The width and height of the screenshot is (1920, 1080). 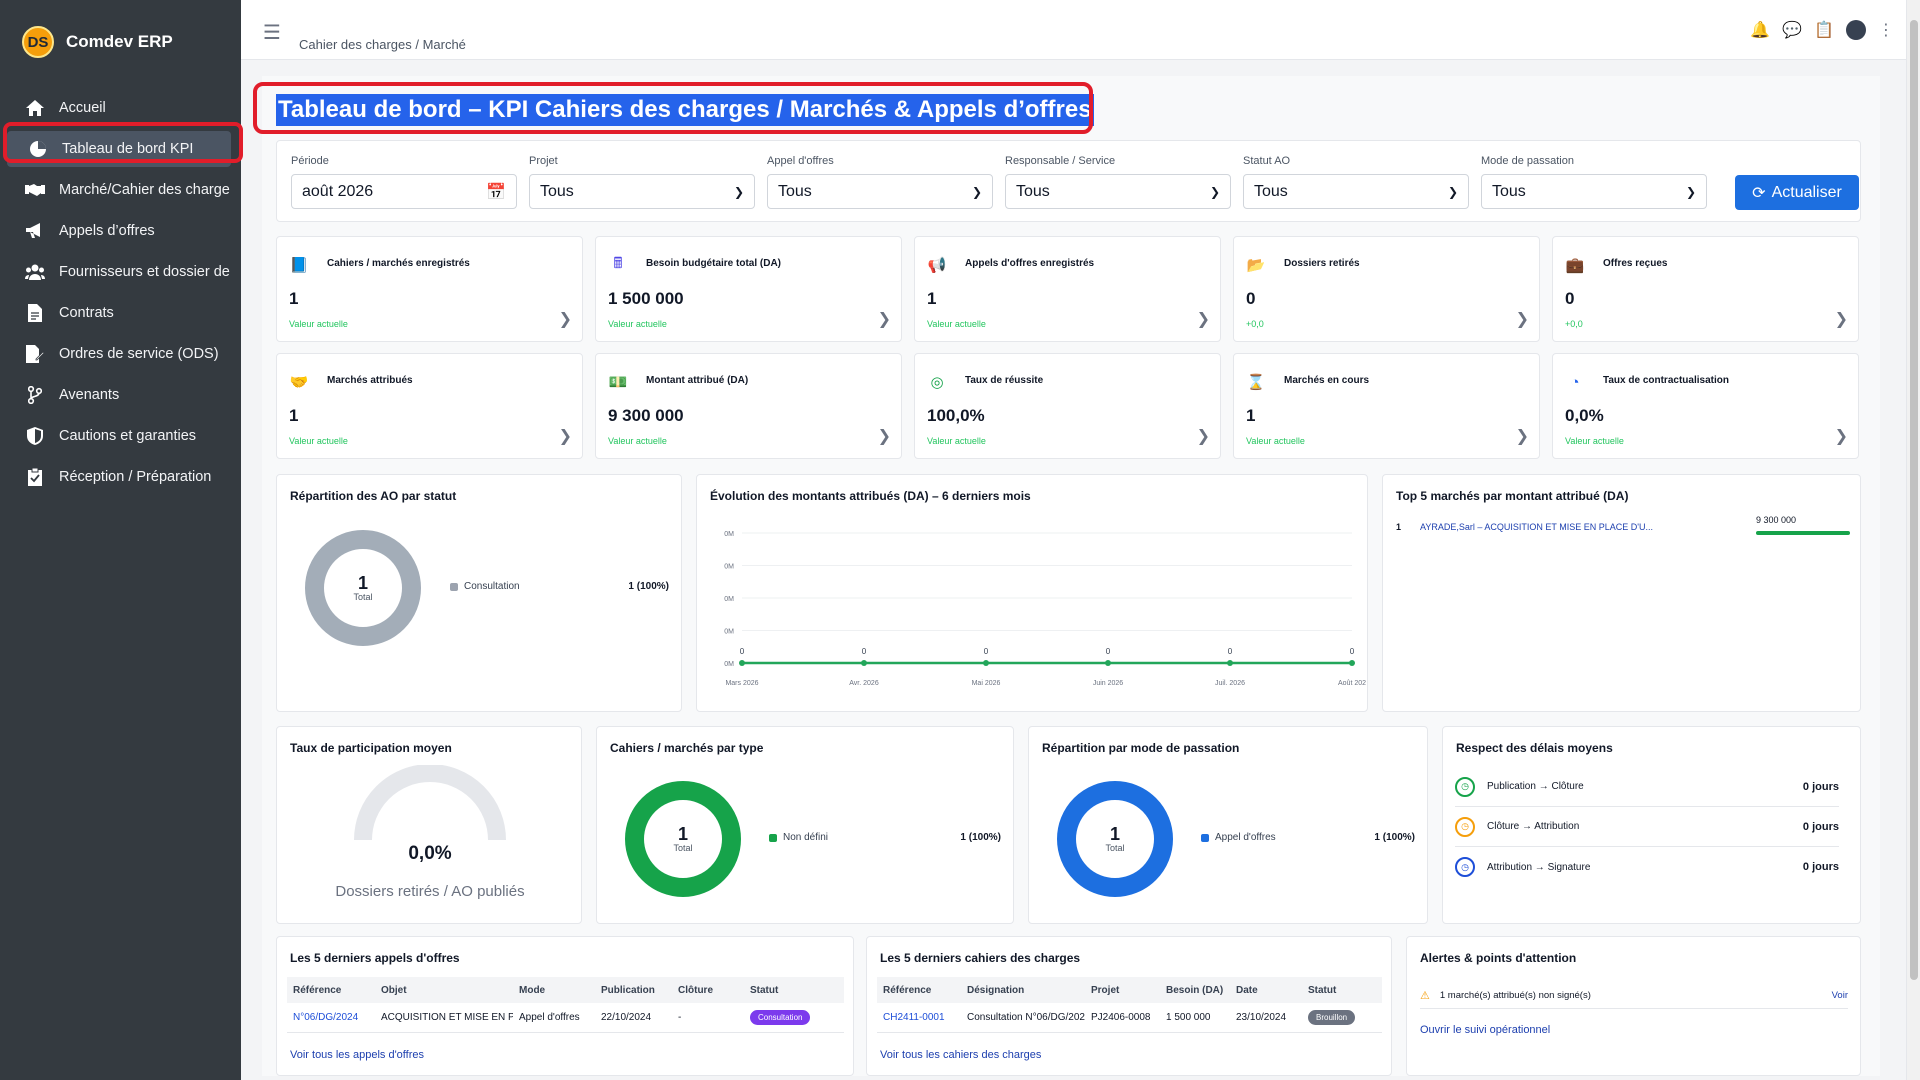 I want to click on col-header: Objet, so click(x=394, y=990).